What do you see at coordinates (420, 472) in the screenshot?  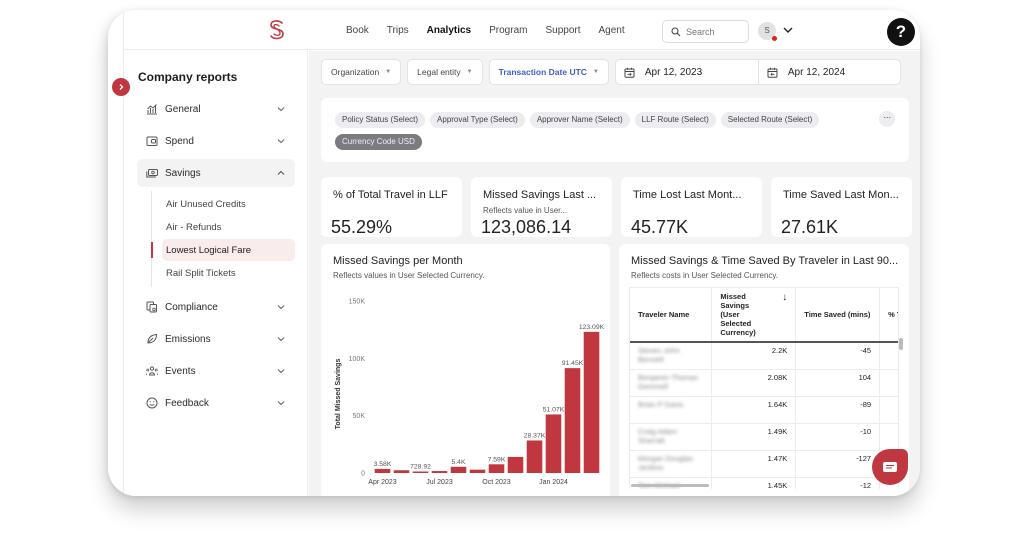 I see `bar-jun-2023` at bounding box center [420, 472].